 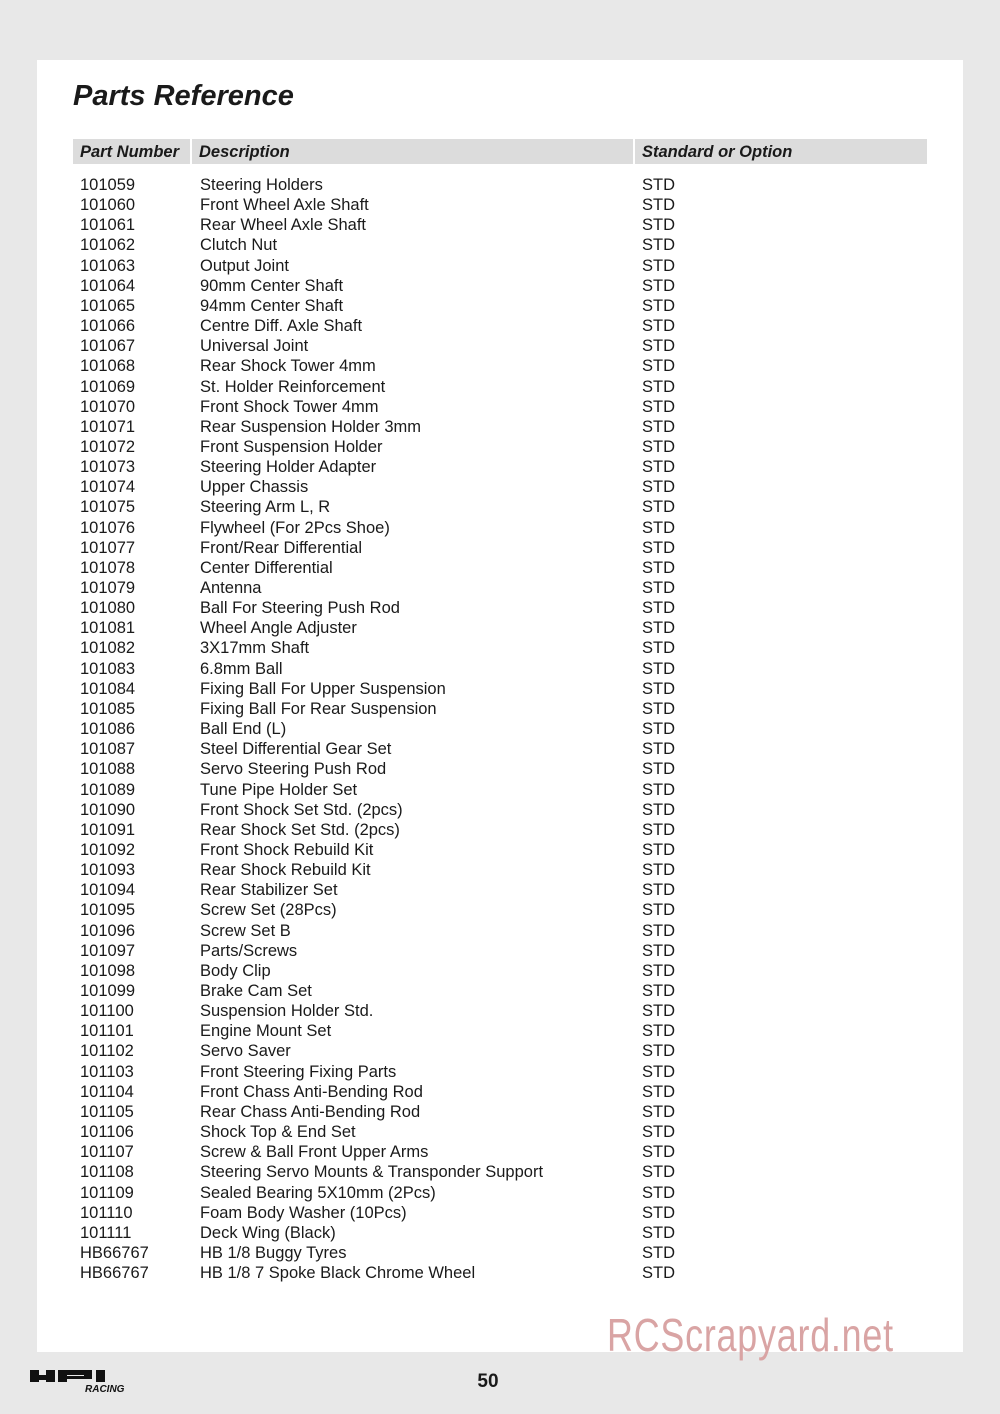 I want to click on description-cell: Steering Arm L, R, so click(x=265, y=507).